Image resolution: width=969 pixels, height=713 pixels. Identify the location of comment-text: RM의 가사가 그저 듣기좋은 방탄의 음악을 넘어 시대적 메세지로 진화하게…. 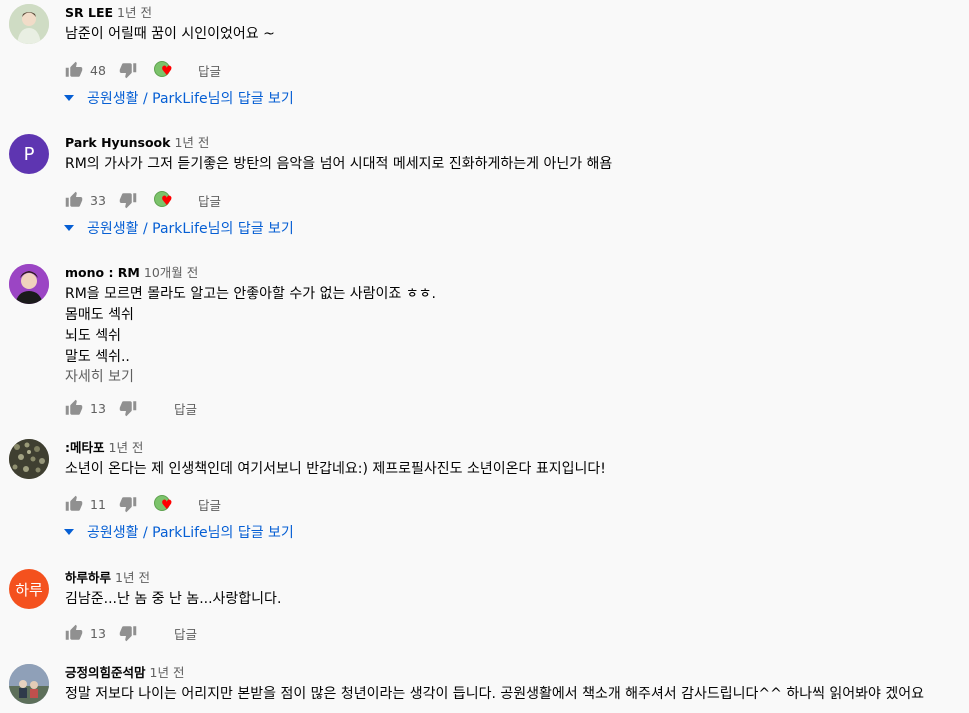
(339, 164).